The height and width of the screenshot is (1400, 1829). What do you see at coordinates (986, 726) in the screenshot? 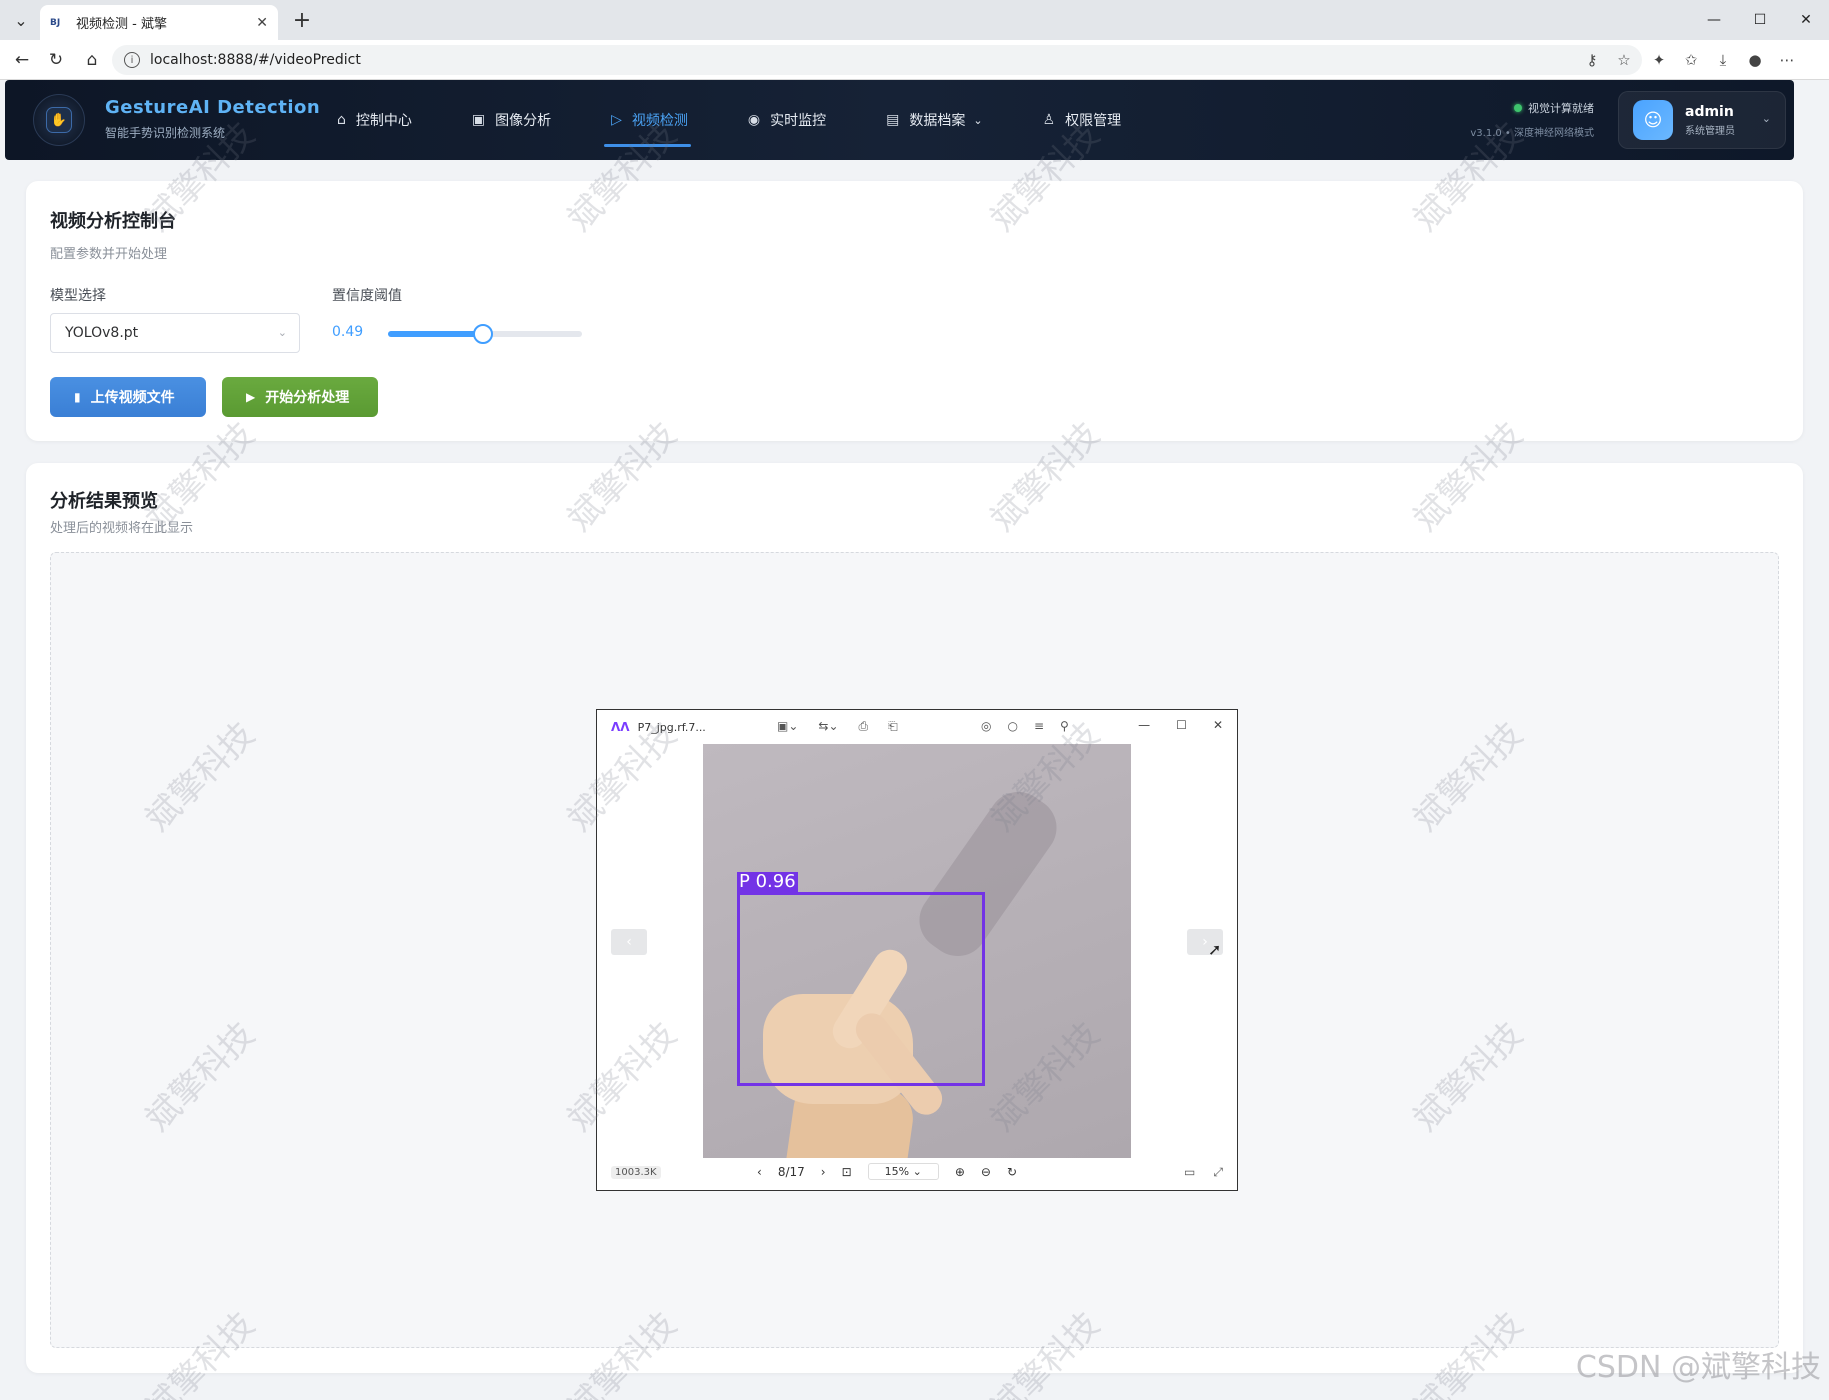
I see `ai-icon: ◎` at bounding box center [986, 726].